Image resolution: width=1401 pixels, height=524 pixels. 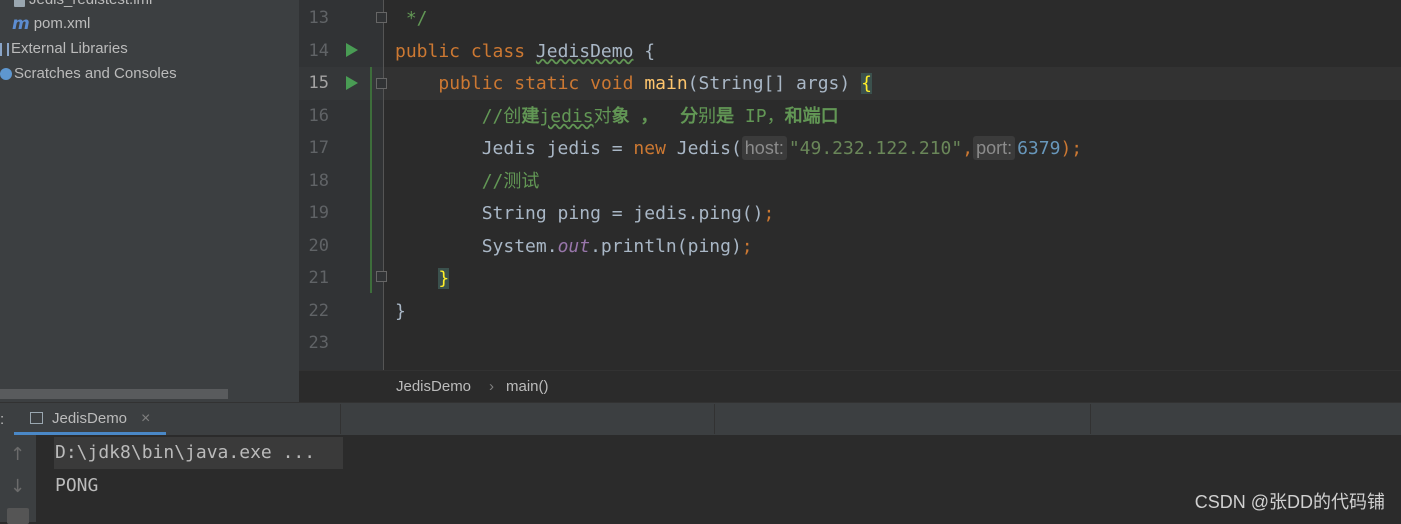 I want to click on tree-item-label: Scratches and Consoles, so click(x=95, y=73).